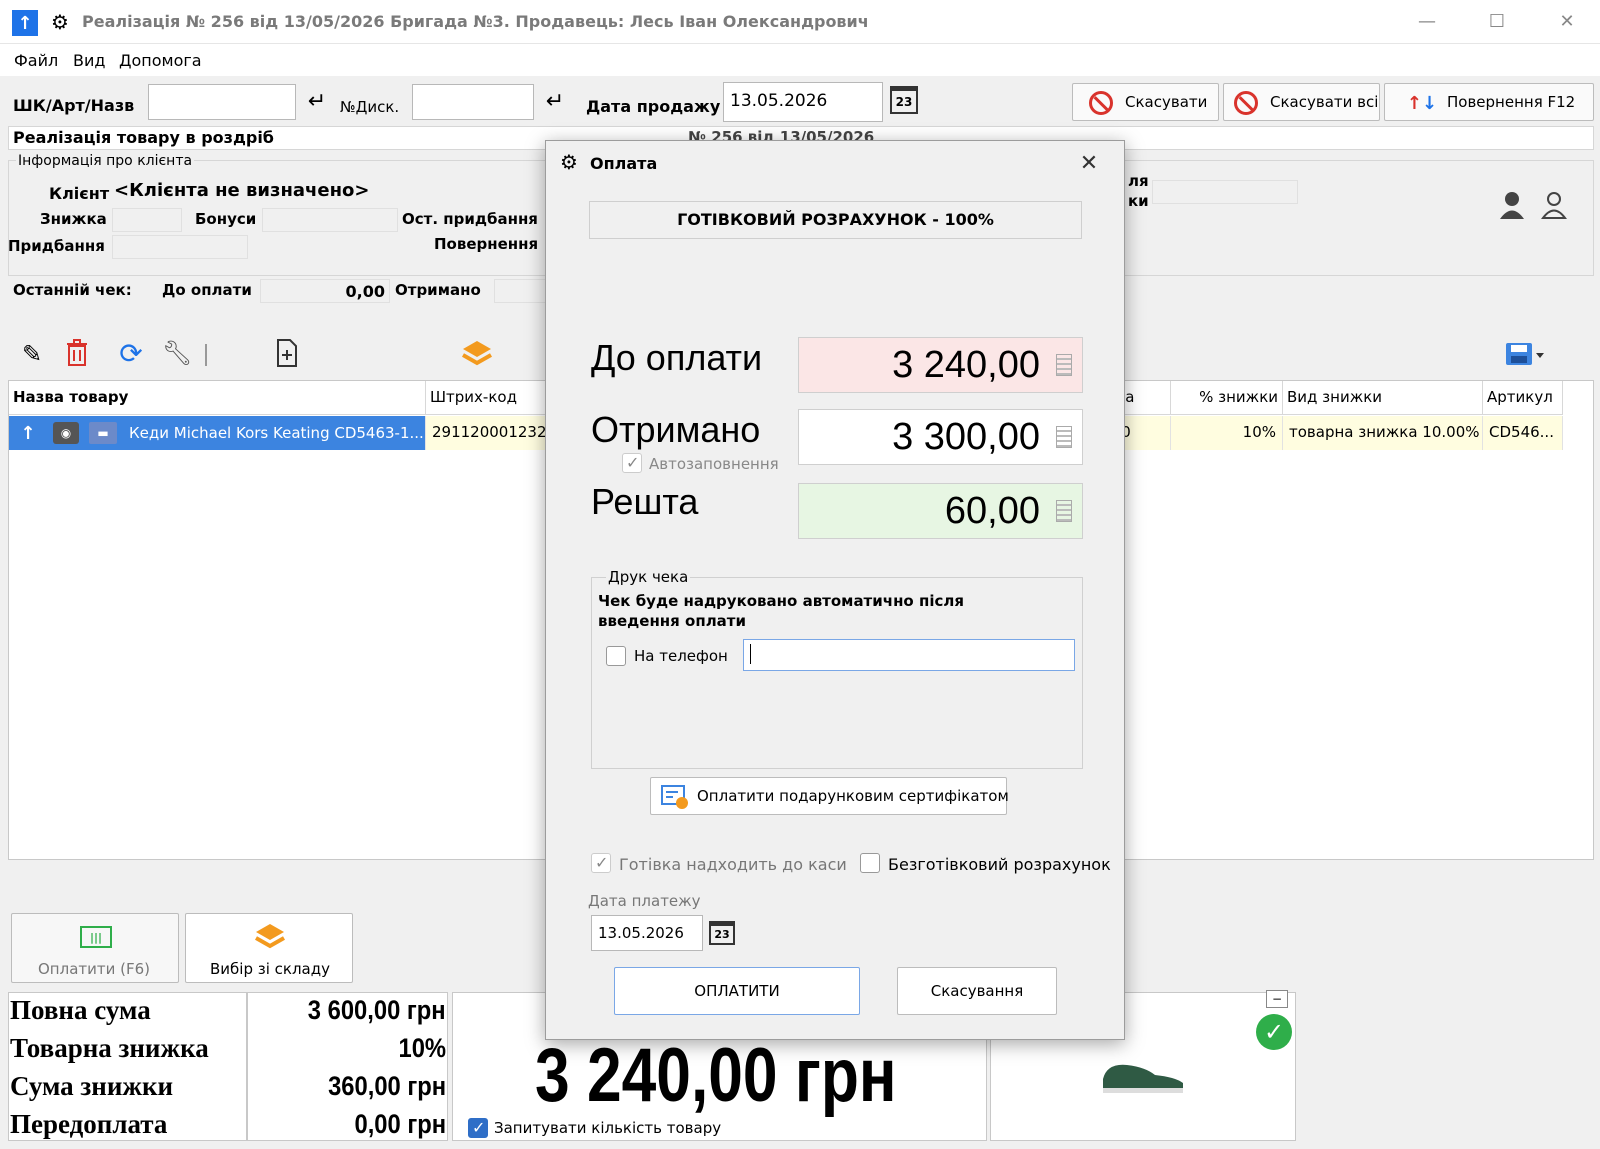  I want to click on maximize-button: ☐, so click(1497, 22).